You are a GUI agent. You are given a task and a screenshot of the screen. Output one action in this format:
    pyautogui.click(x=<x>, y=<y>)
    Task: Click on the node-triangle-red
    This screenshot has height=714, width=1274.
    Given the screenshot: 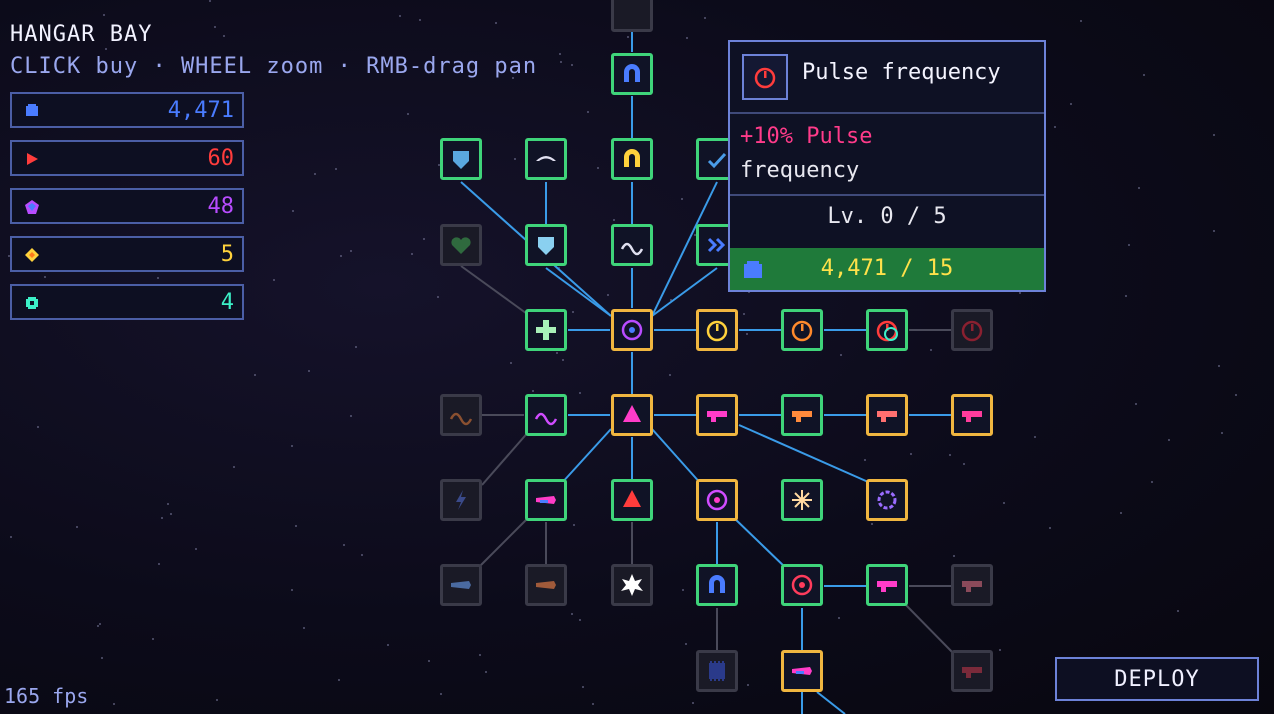 What is the action you would take?
    pyautogui.click(x=632, y=500)
    